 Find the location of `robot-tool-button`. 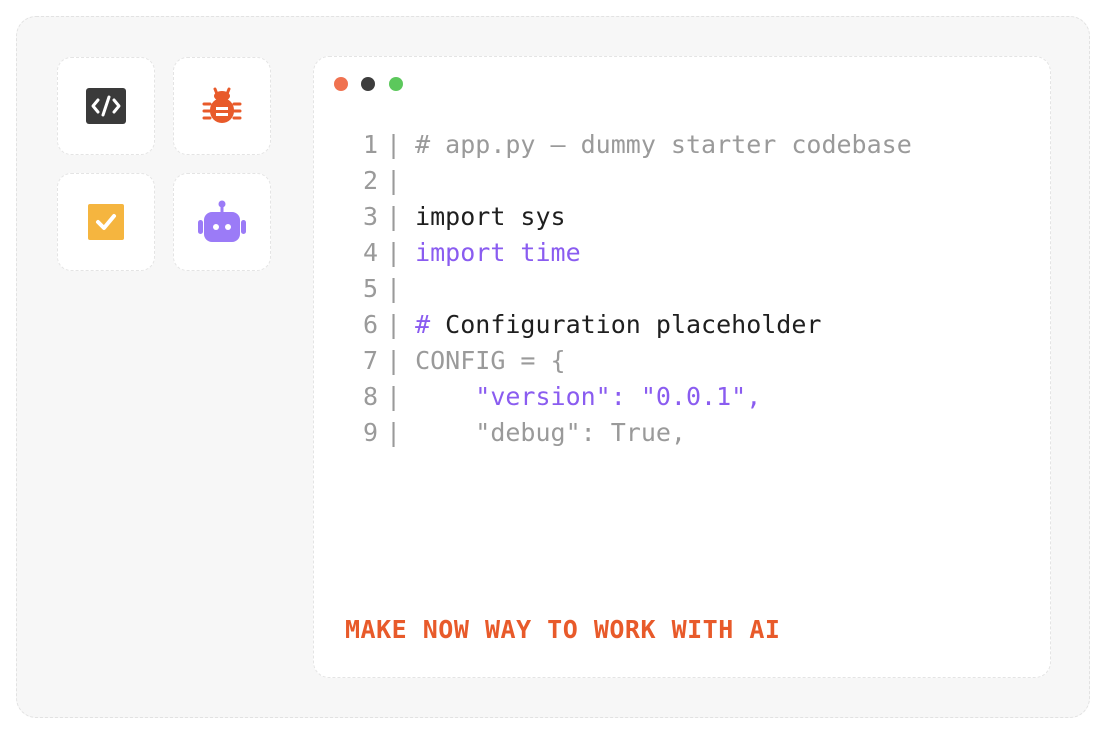

robot-tool-button is located at coordinates (222, 222).